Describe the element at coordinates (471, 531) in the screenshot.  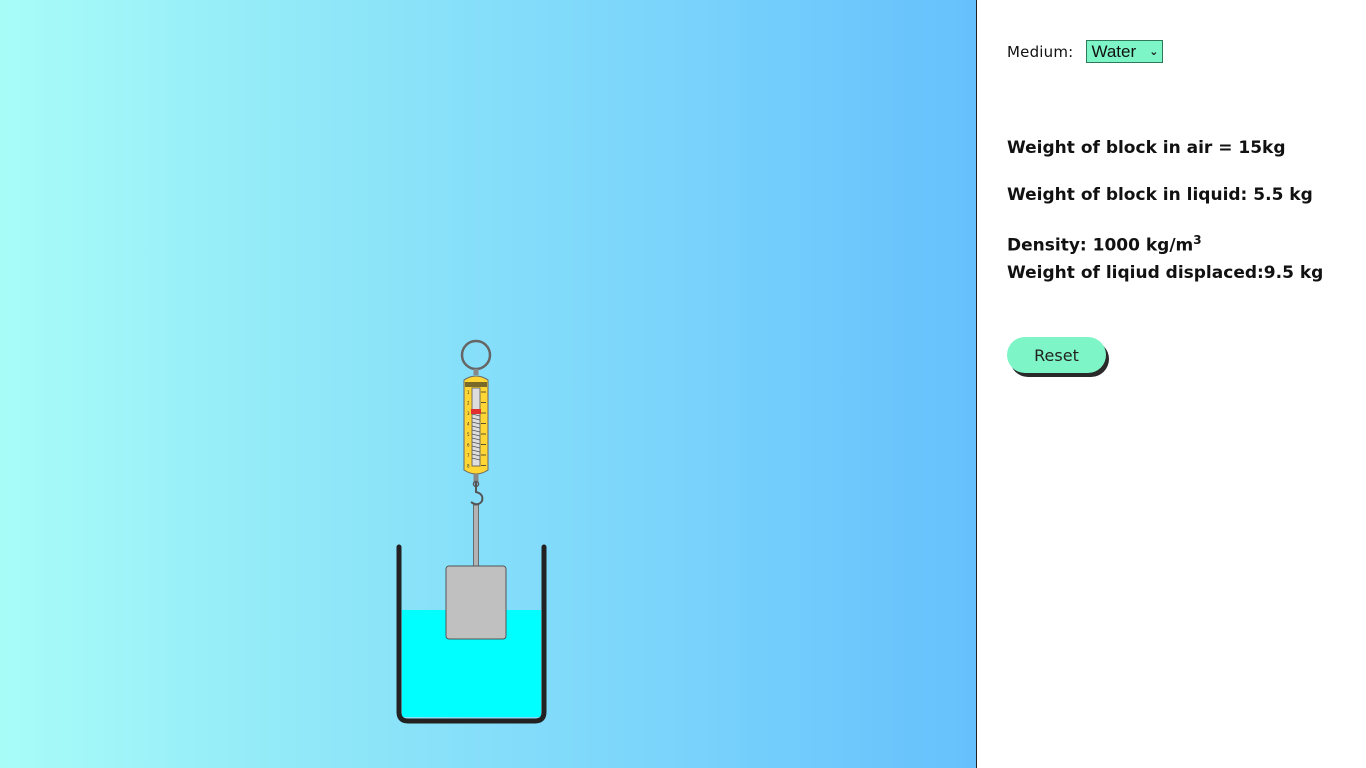
I see `apparatus: 12345678` at that location.